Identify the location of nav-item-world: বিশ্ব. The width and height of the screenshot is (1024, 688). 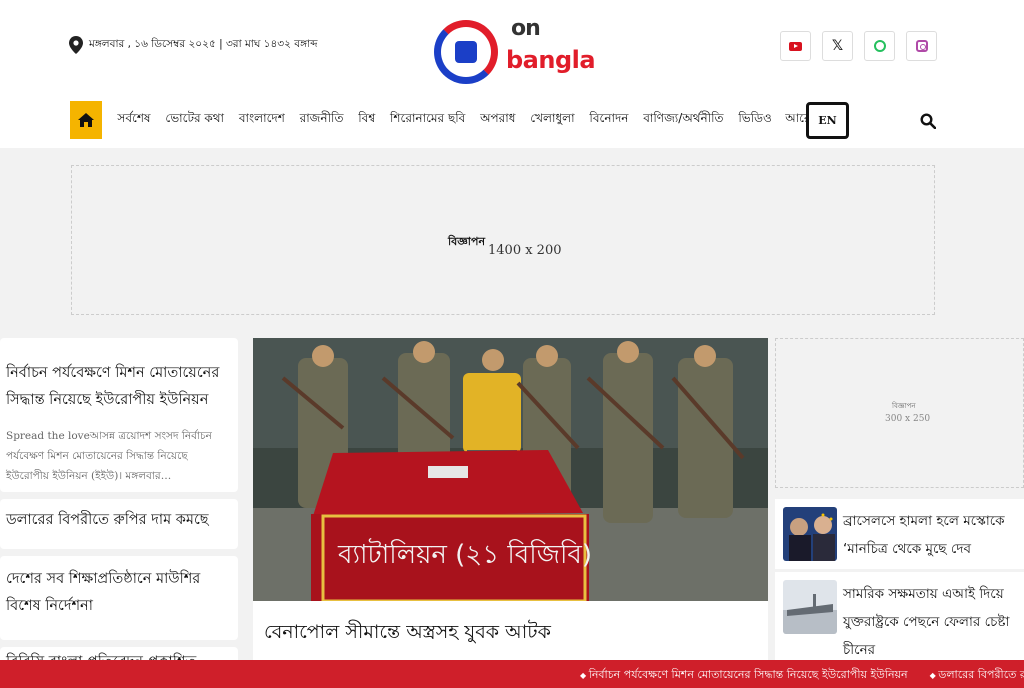
(367, 120).